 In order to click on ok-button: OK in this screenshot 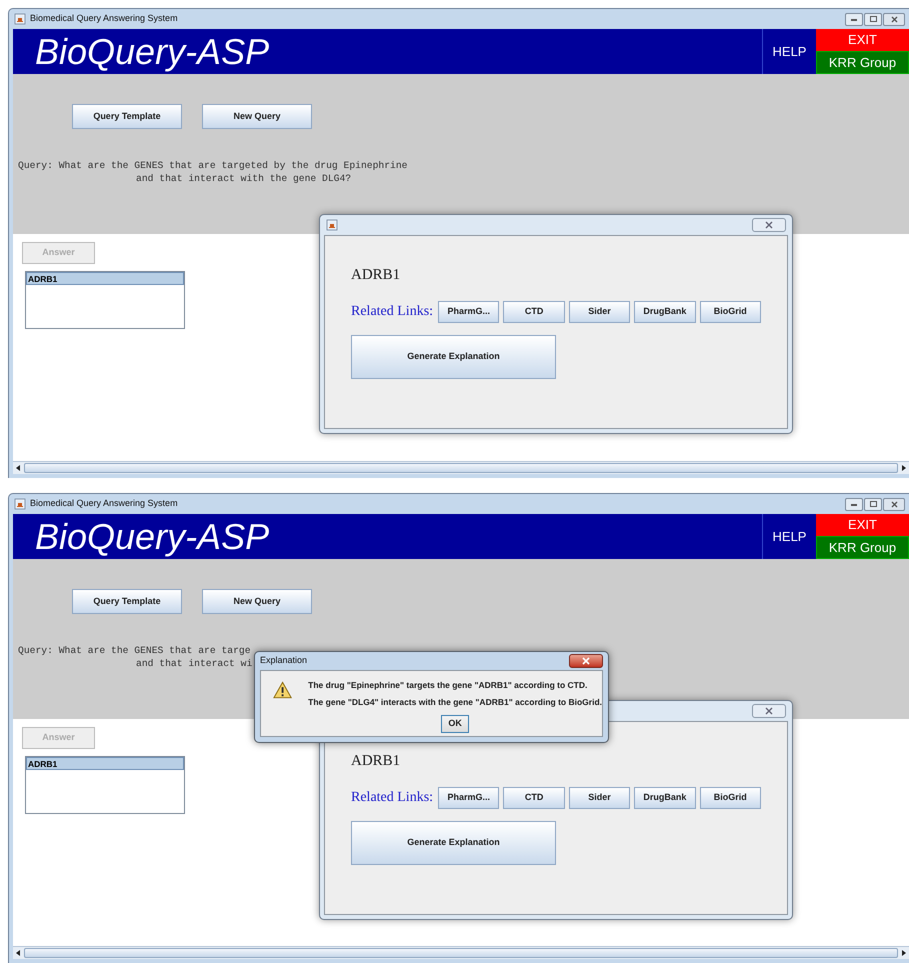, I will do `click(455, 723)`.